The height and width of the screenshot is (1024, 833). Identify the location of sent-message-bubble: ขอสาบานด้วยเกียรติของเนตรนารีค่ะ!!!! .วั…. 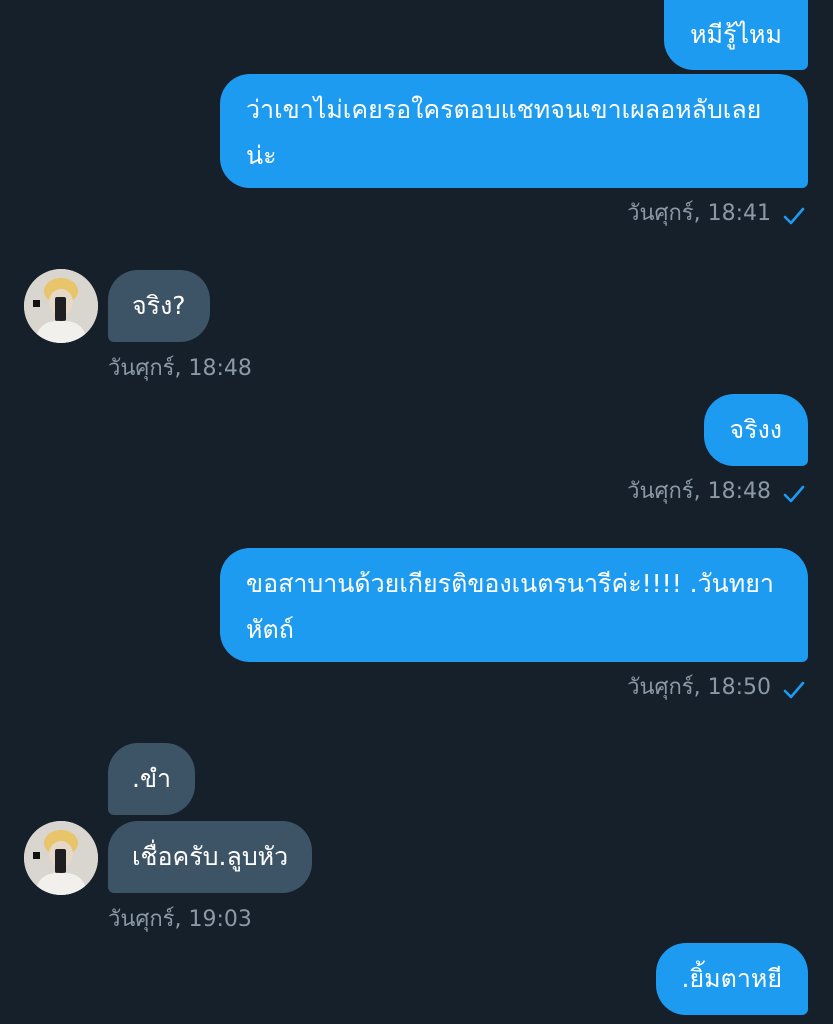
(514, 605).